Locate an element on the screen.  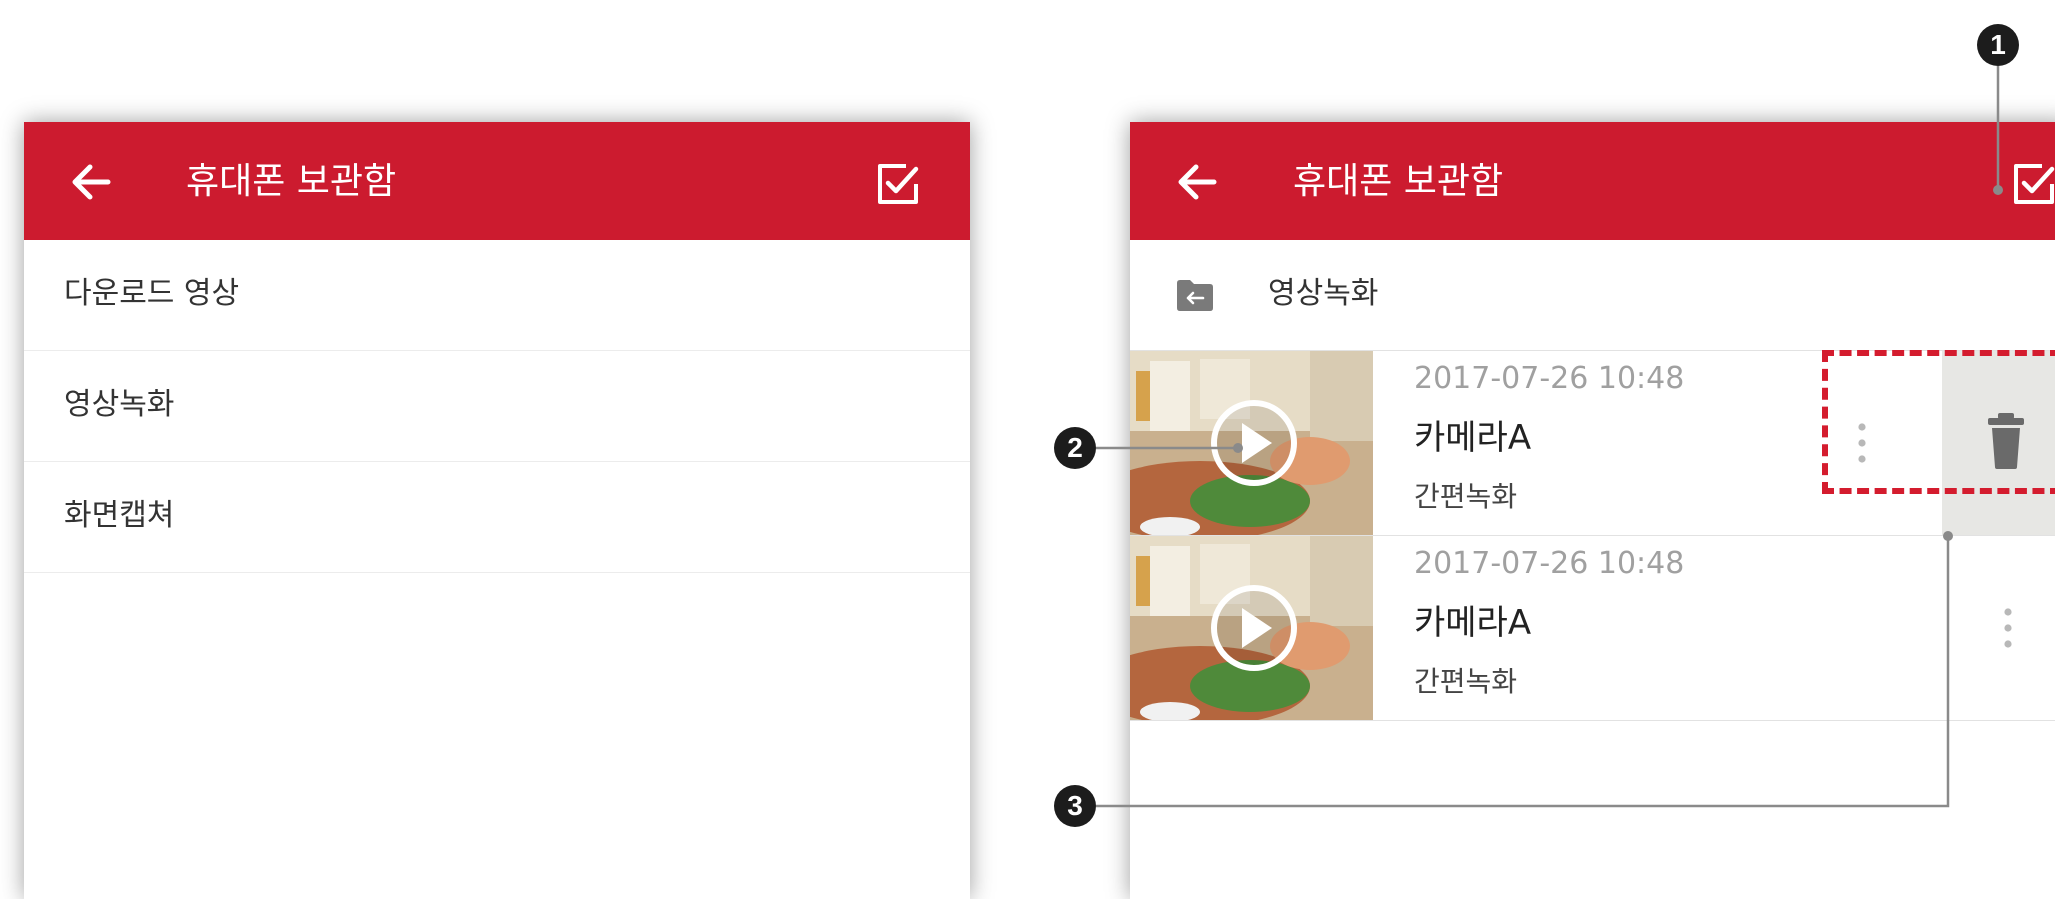
trash-icon is located at coordinates (2006, 441).